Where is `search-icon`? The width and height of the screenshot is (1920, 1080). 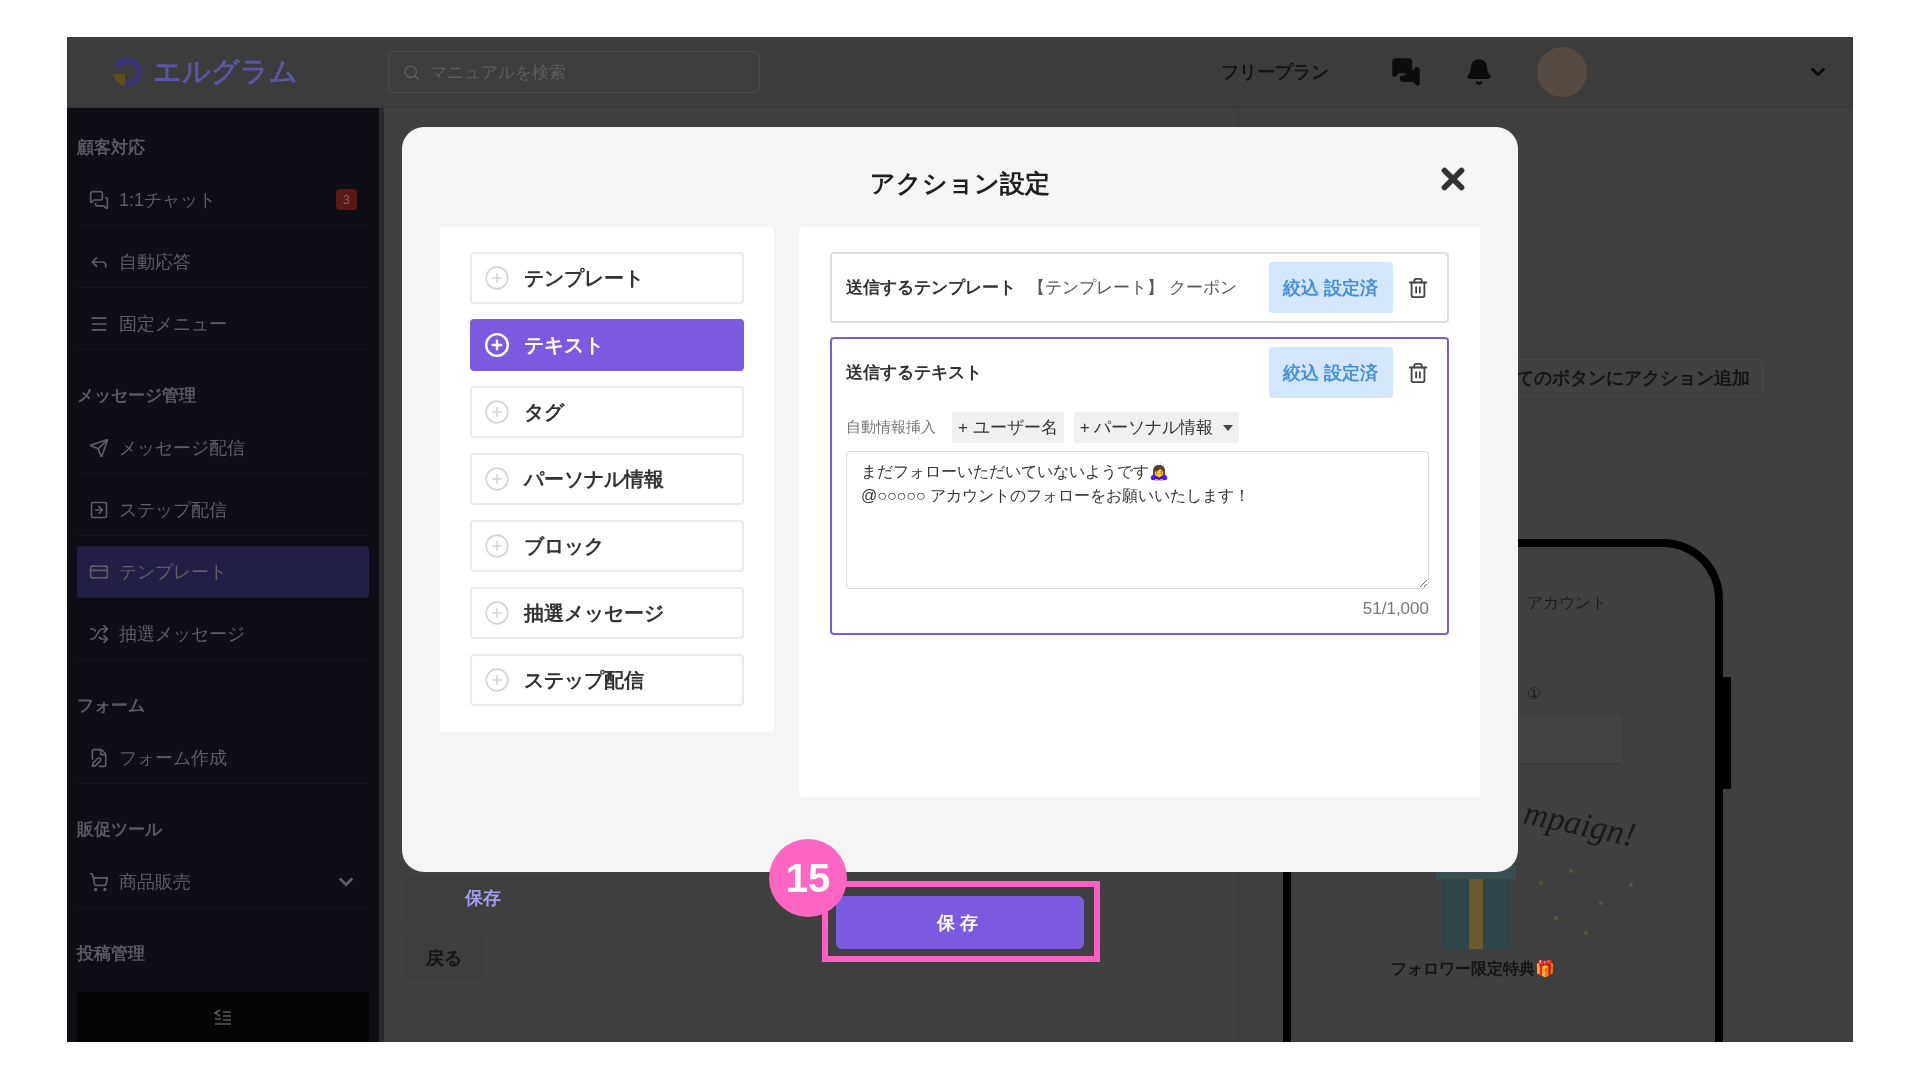 search-icon is located at coordinates (411, 72).